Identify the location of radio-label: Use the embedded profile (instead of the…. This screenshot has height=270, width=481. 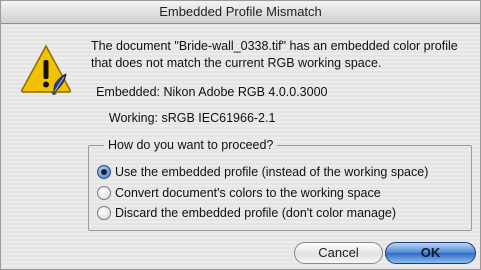
(272, 172).